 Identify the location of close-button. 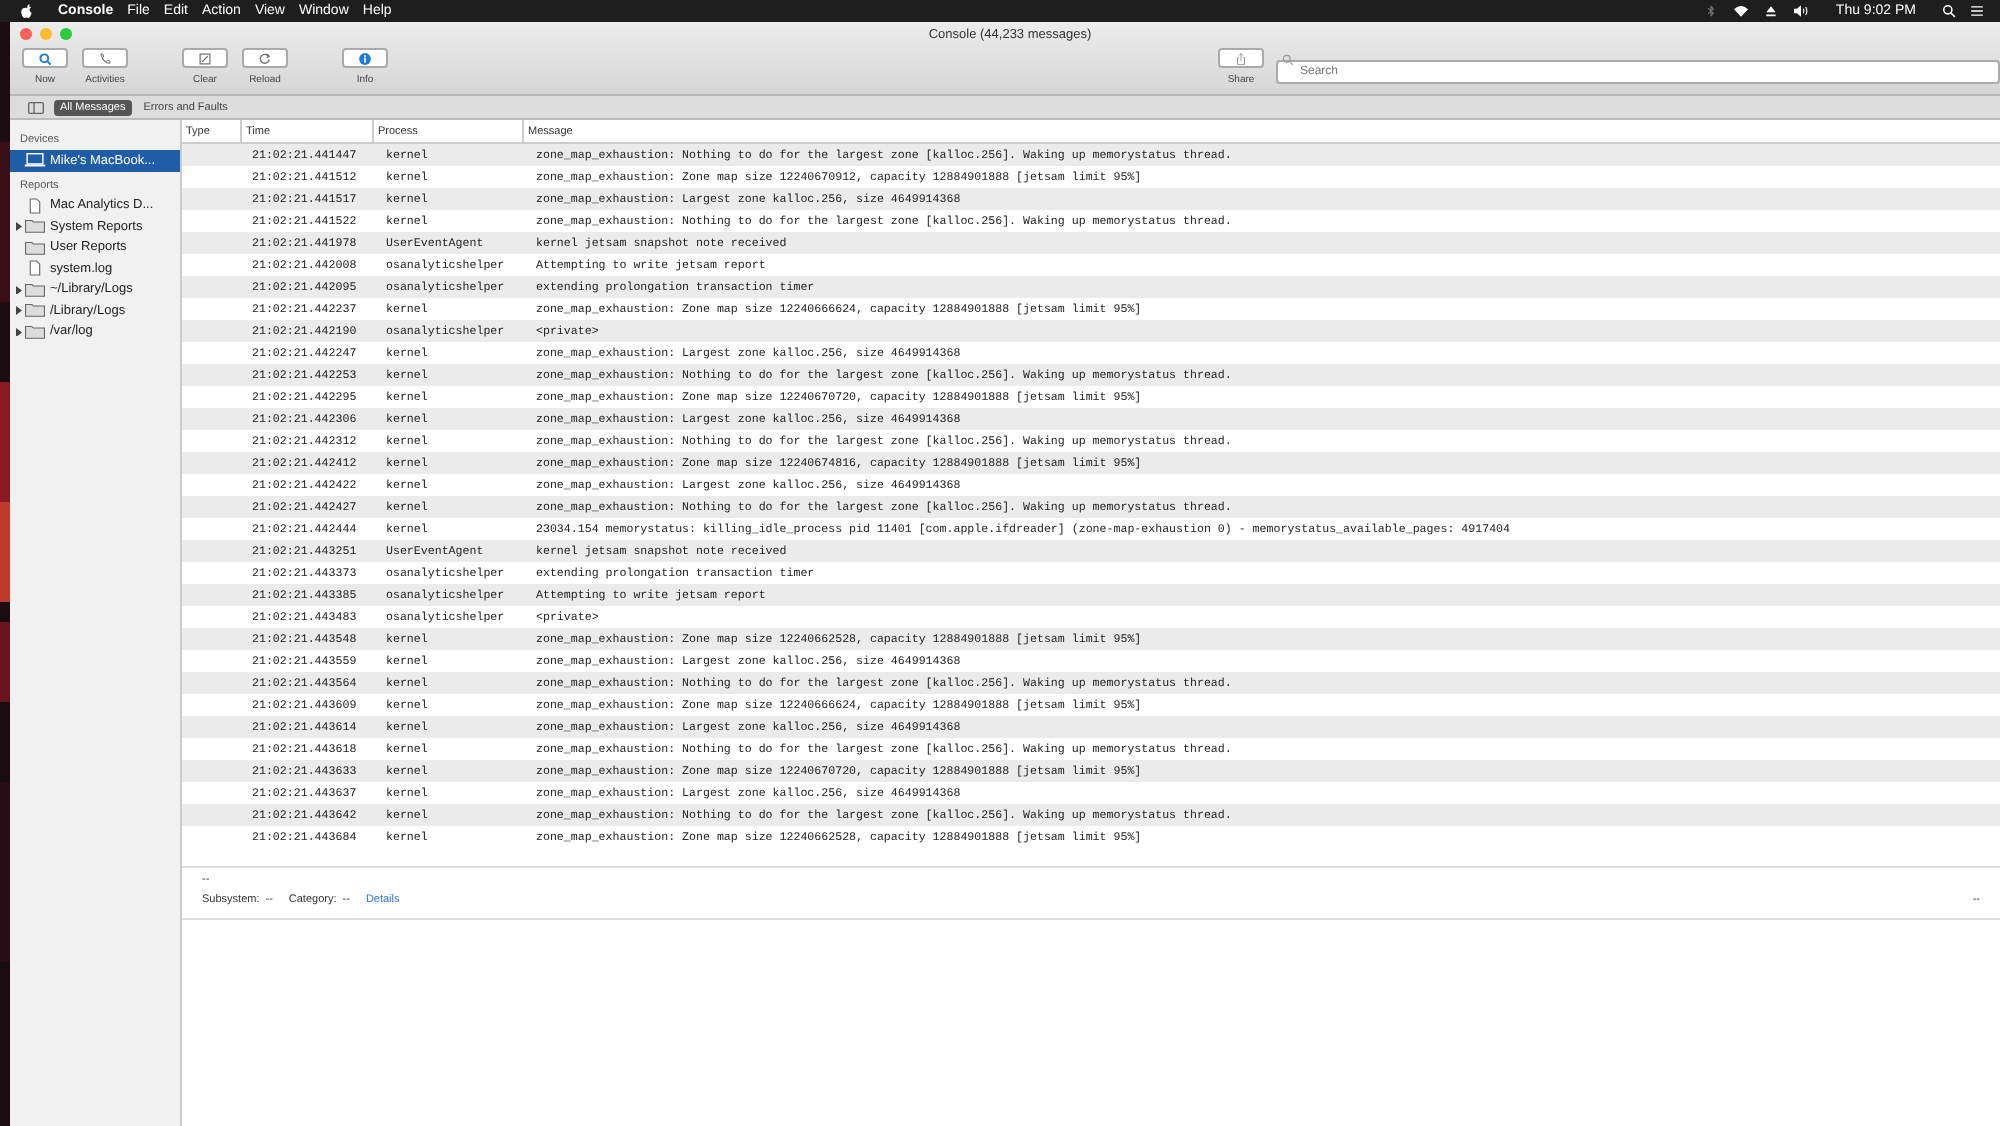
(26, 34).